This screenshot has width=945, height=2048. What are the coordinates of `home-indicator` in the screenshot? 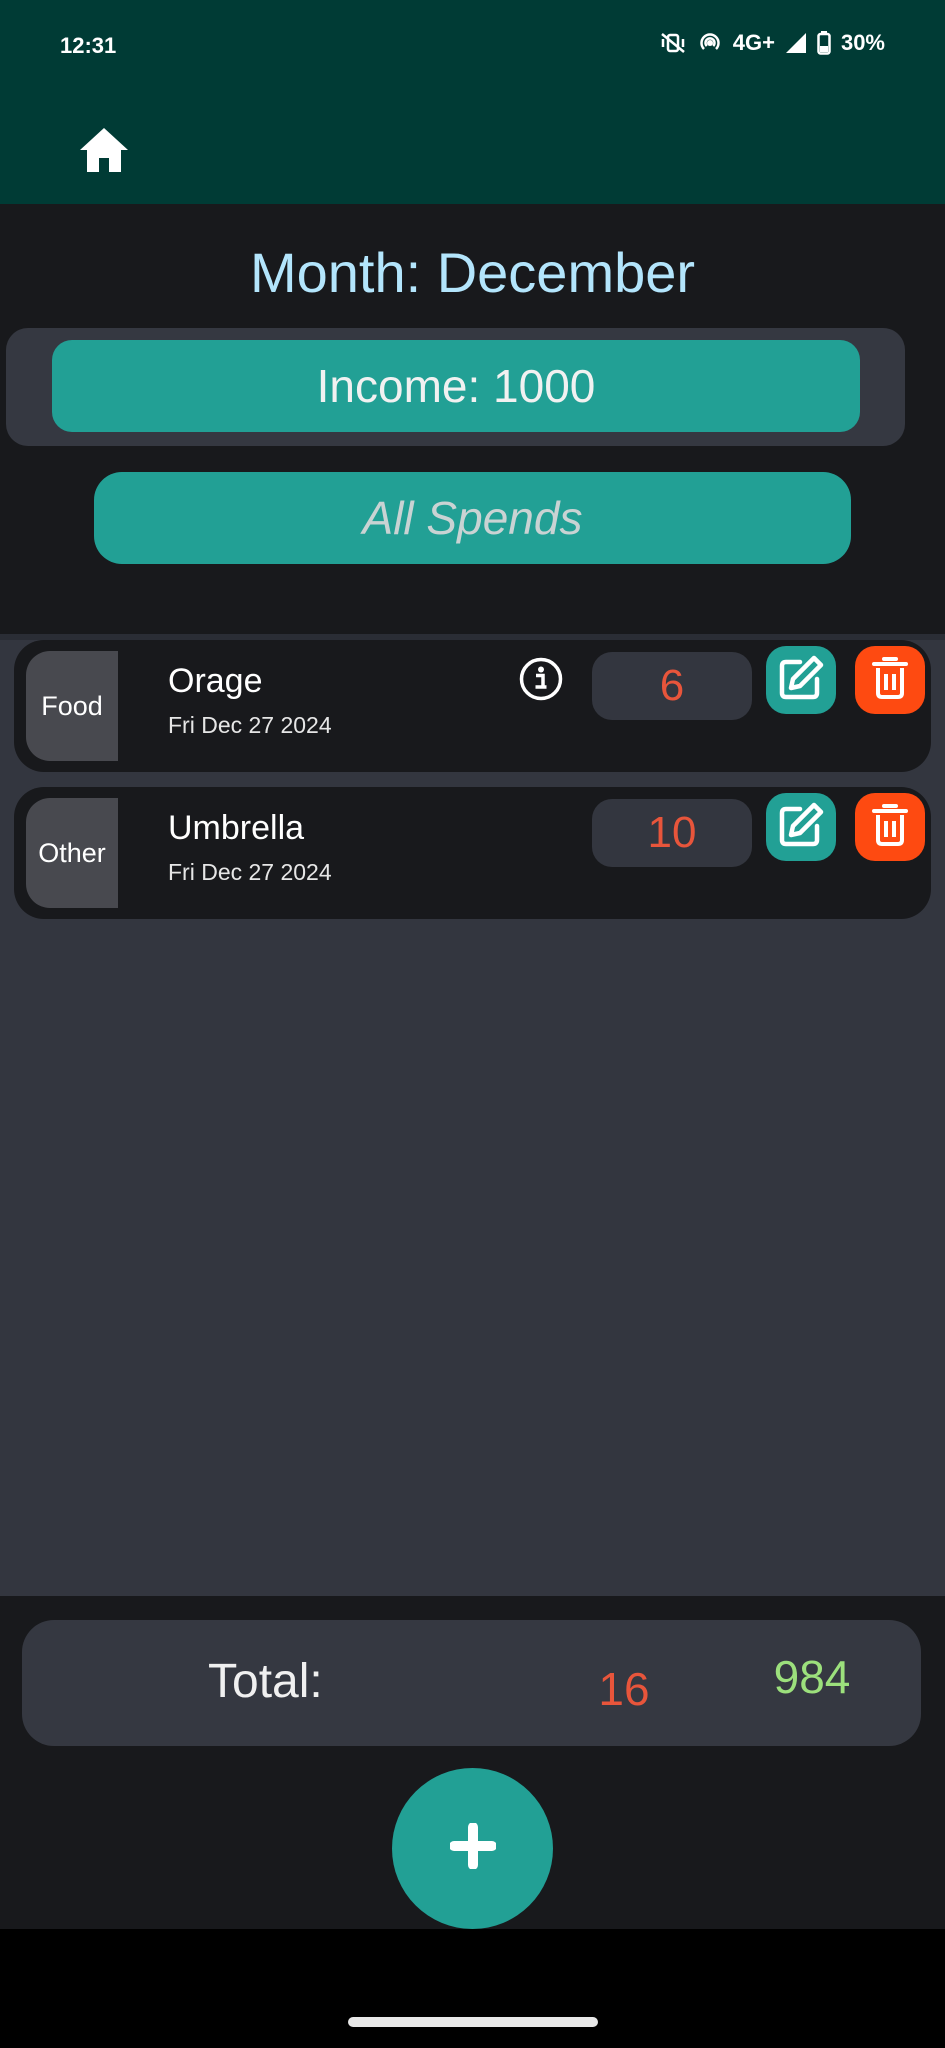 It's located at (473, 2022).